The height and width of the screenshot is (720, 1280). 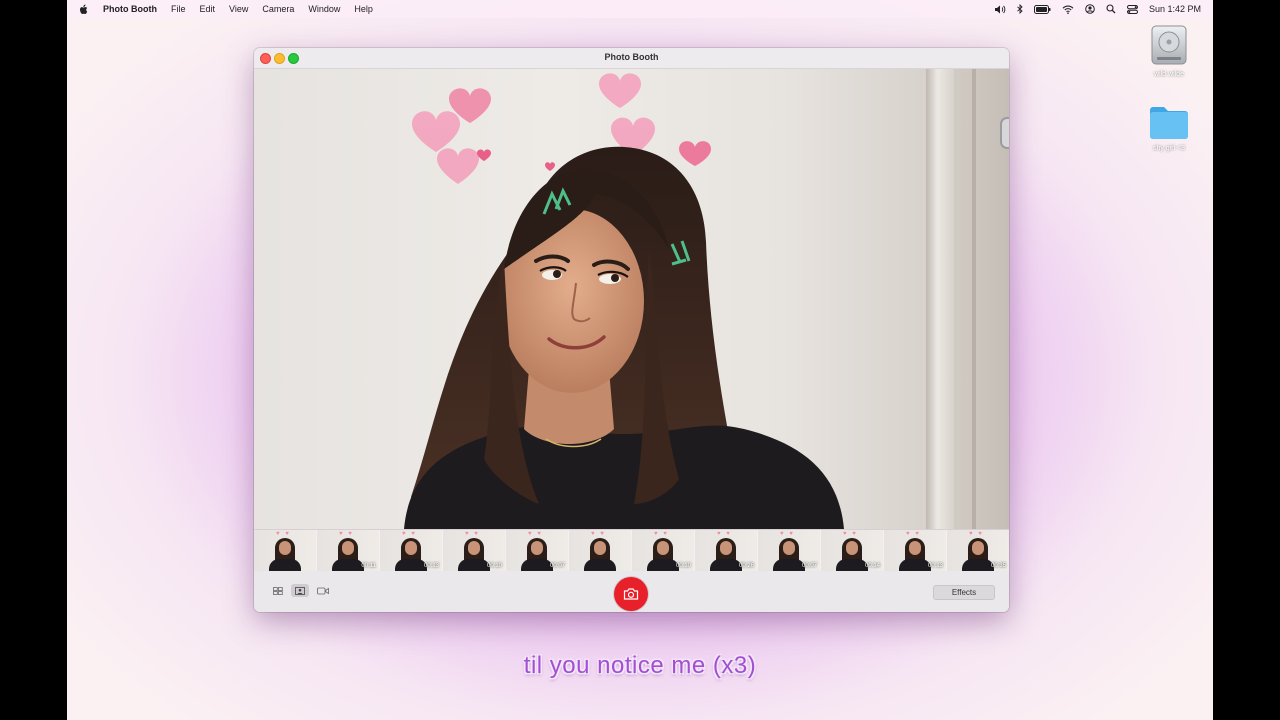 I want to click on menu-app-name: Photo Booth, so click(x=130, y=9).